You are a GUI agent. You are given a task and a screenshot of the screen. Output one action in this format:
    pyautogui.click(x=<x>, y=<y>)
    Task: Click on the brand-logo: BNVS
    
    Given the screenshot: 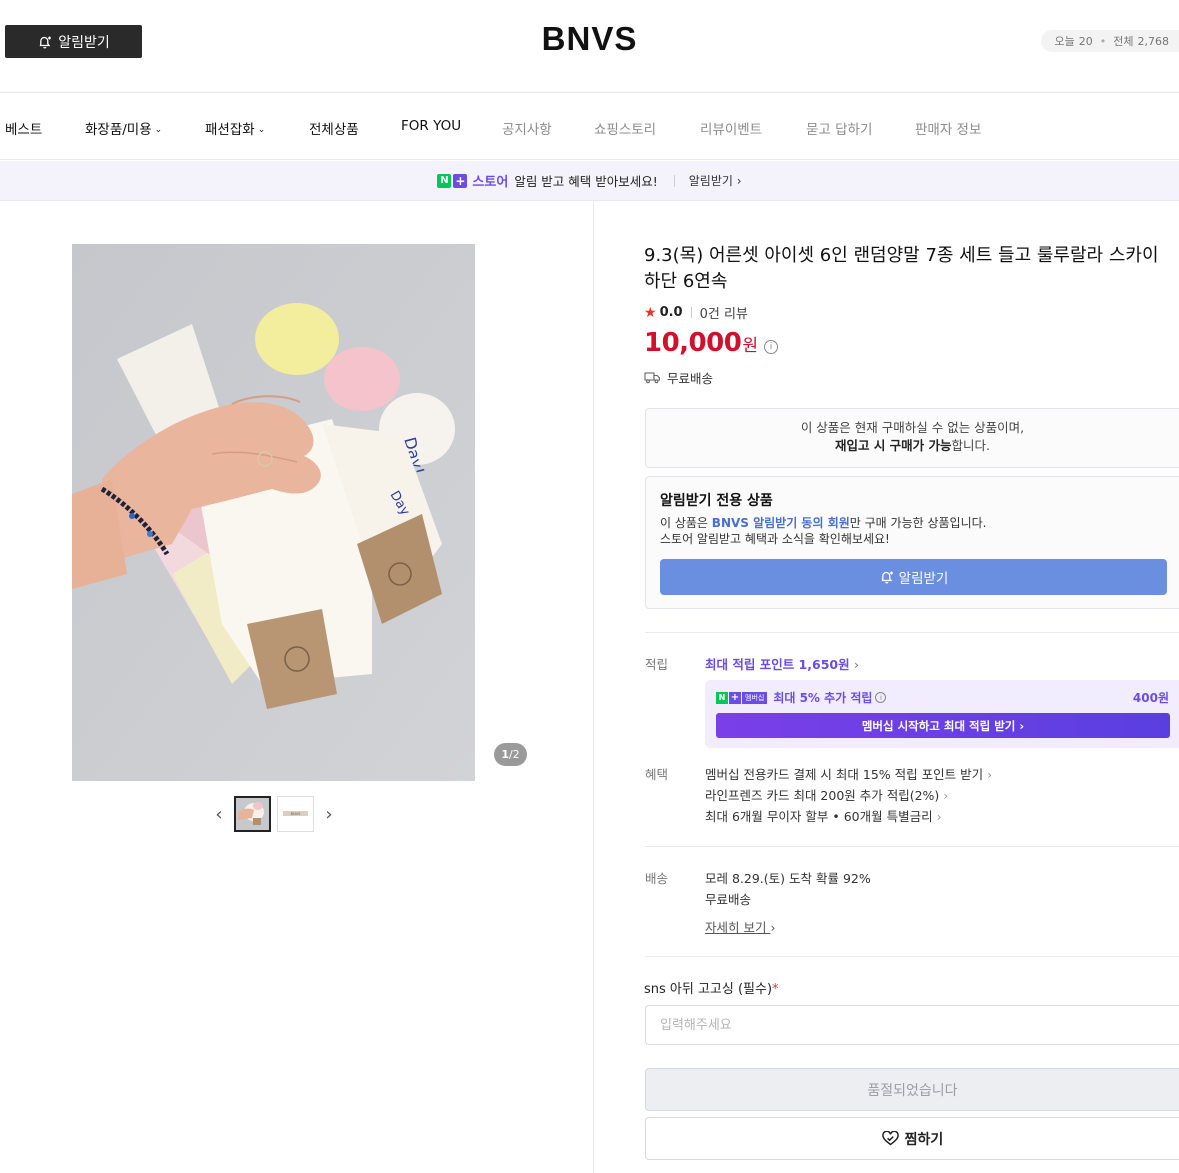 What is the action you would take?
    pyautogui.click(x=589, y=39)
    